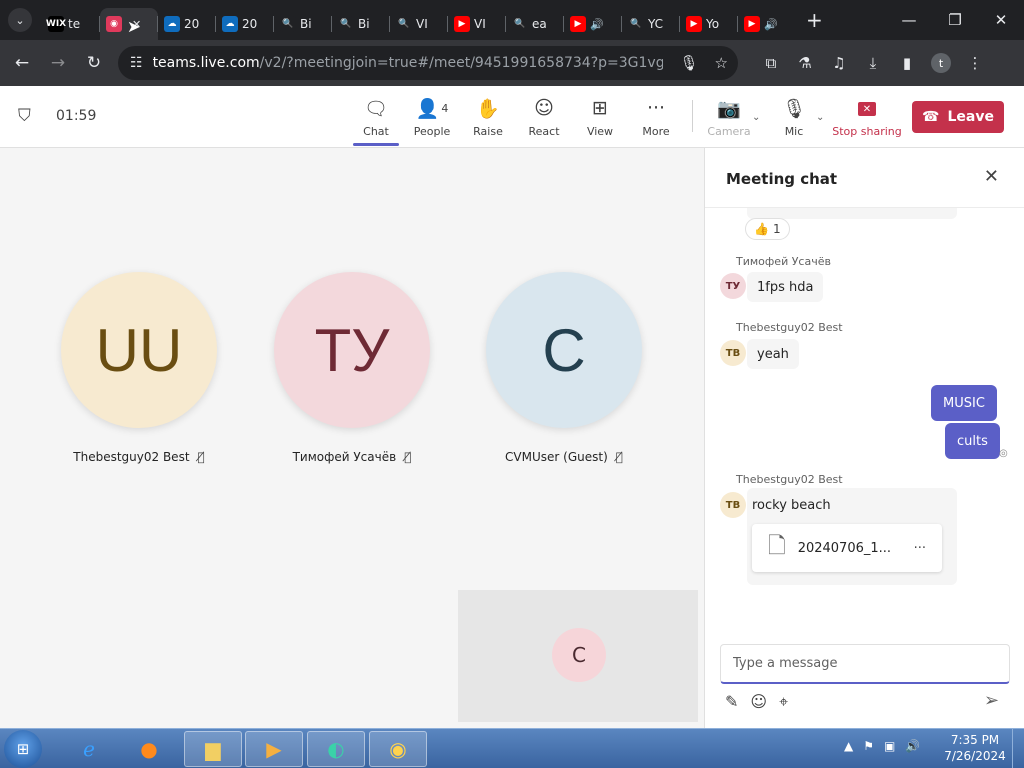  Describe the element at coordinates (794, 108) in the screenshot. I see `microphone-icon: 🎙` at that location.